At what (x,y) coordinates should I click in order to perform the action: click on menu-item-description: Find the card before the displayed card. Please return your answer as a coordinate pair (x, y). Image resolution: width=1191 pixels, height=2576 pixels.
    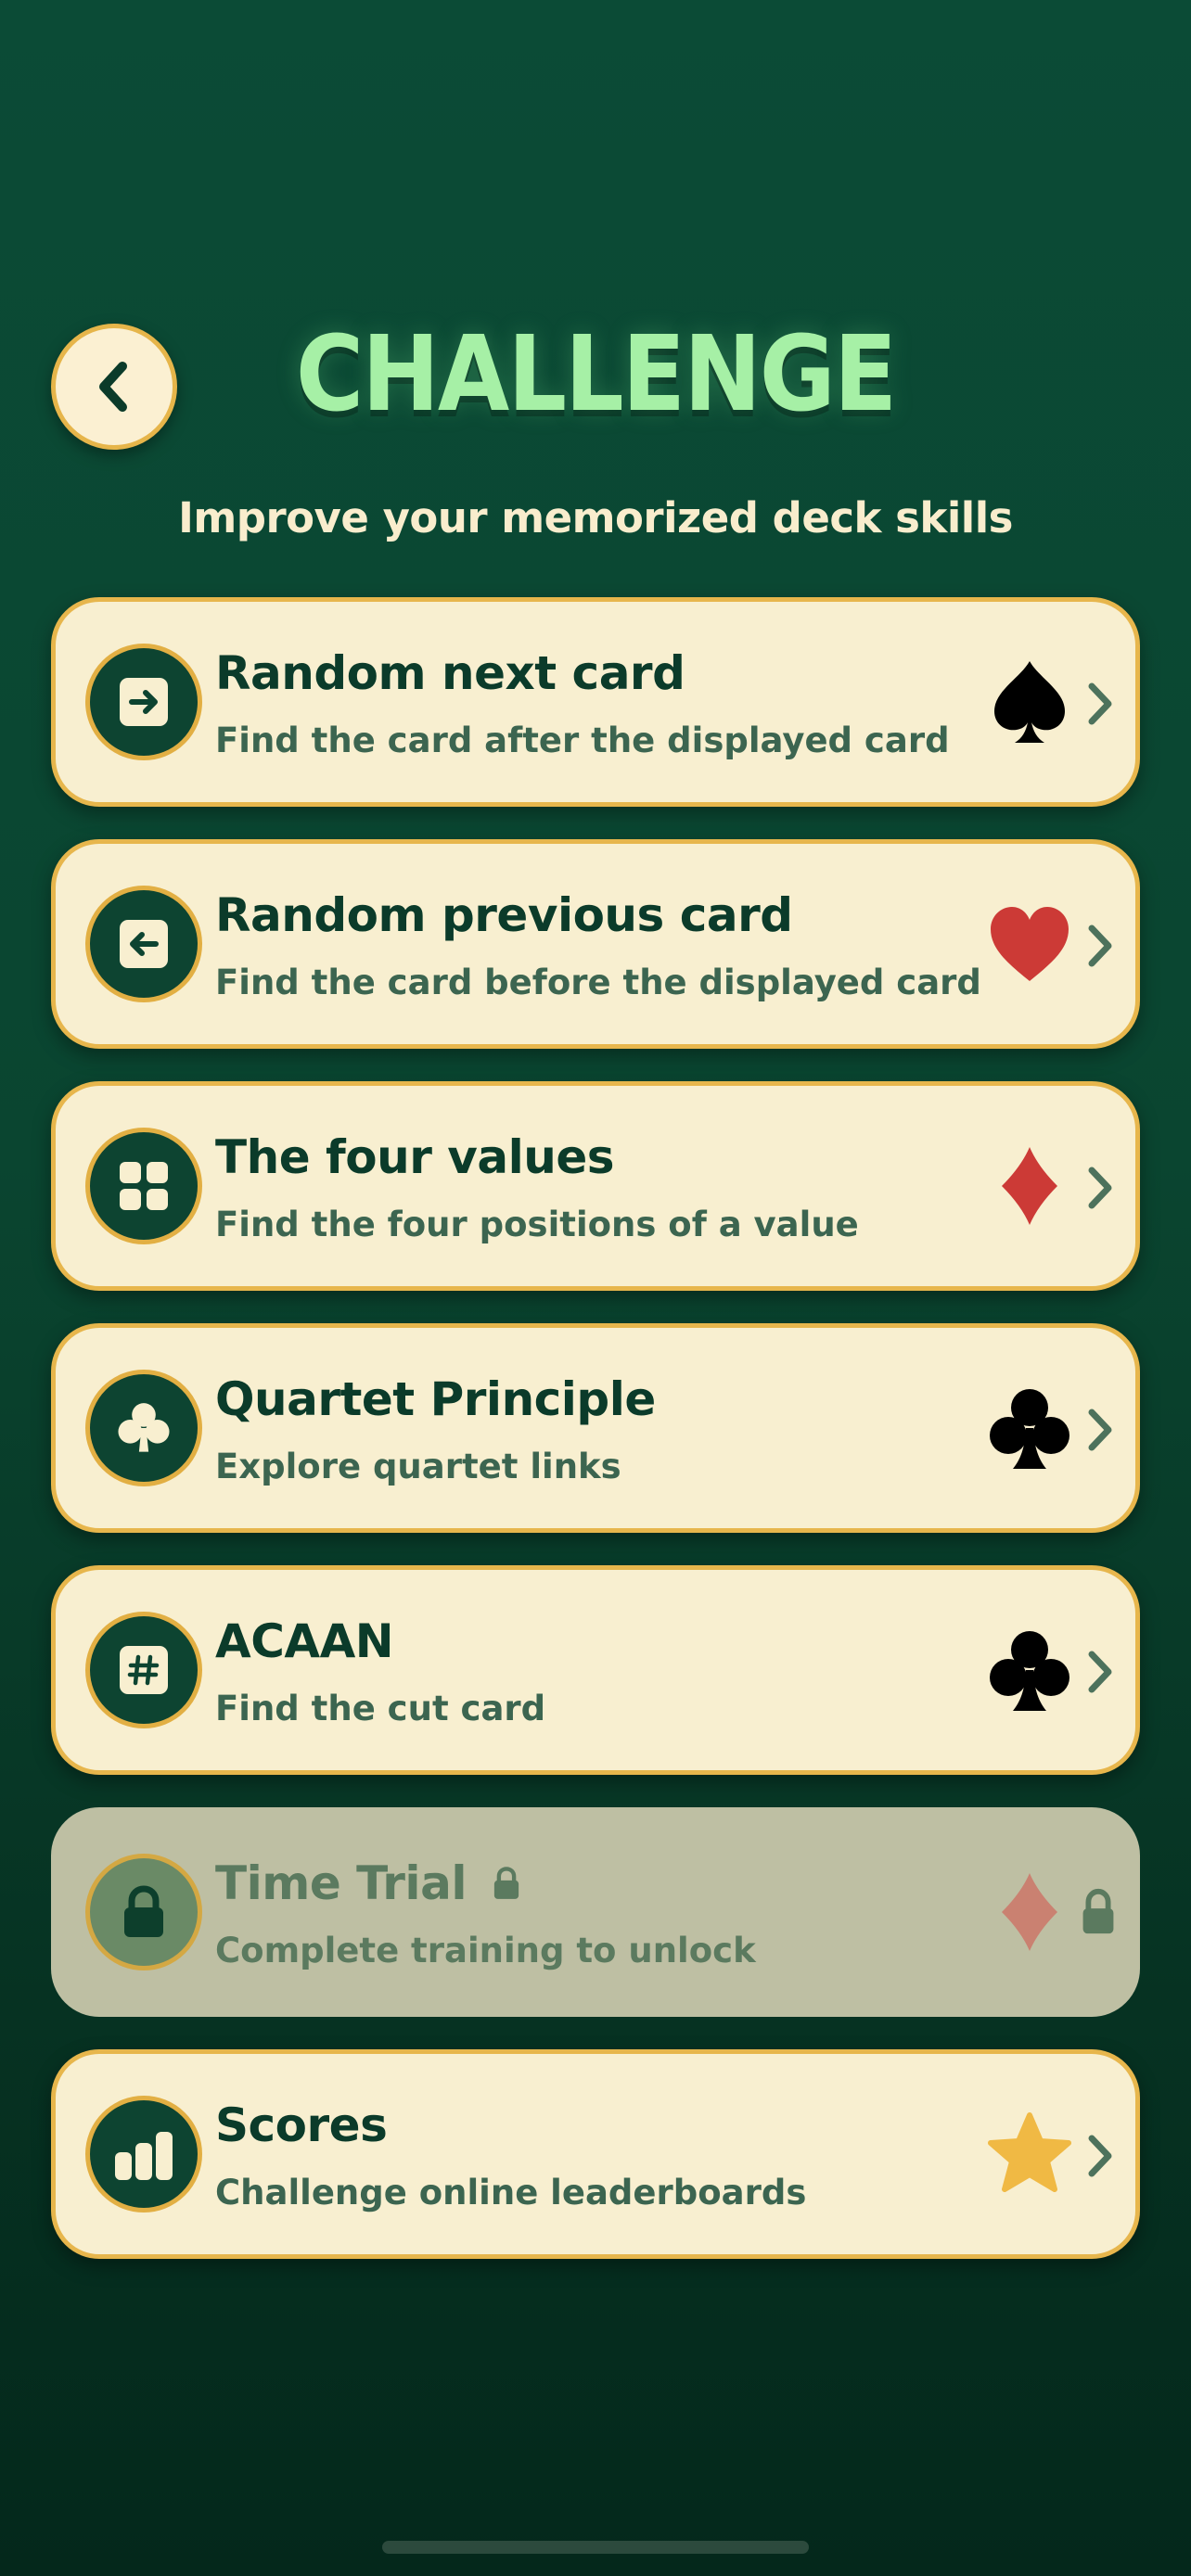
    Looking at the image, I should click on (598, 983).